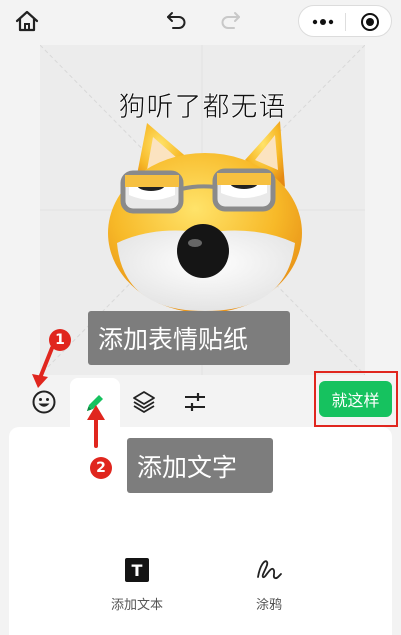 This screenshot has height=635, width=401. What do you see at coordinates (173, 339) in the screenshot?
I see `sticker-hint-label: 添加表情贴纸` at bounding box center [173, 339].